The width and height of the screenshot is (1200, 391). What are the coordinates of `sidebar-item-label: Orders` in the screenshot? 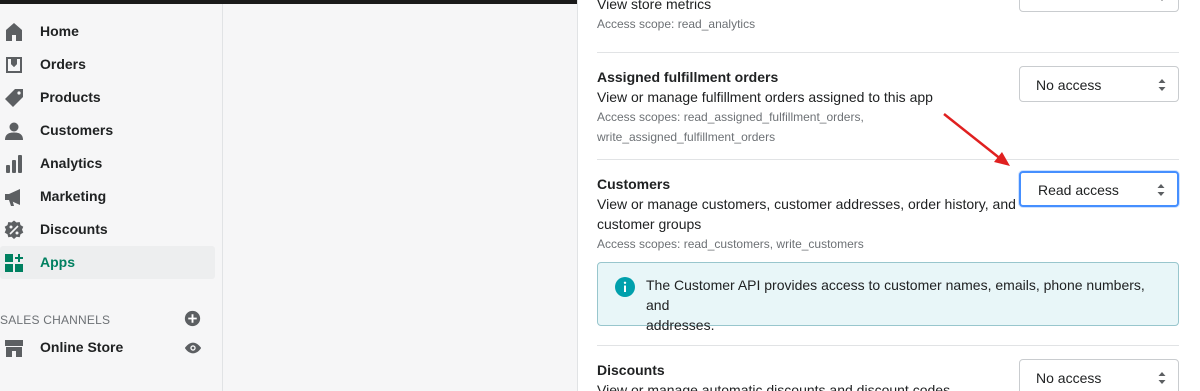 It's located at (63, 64).